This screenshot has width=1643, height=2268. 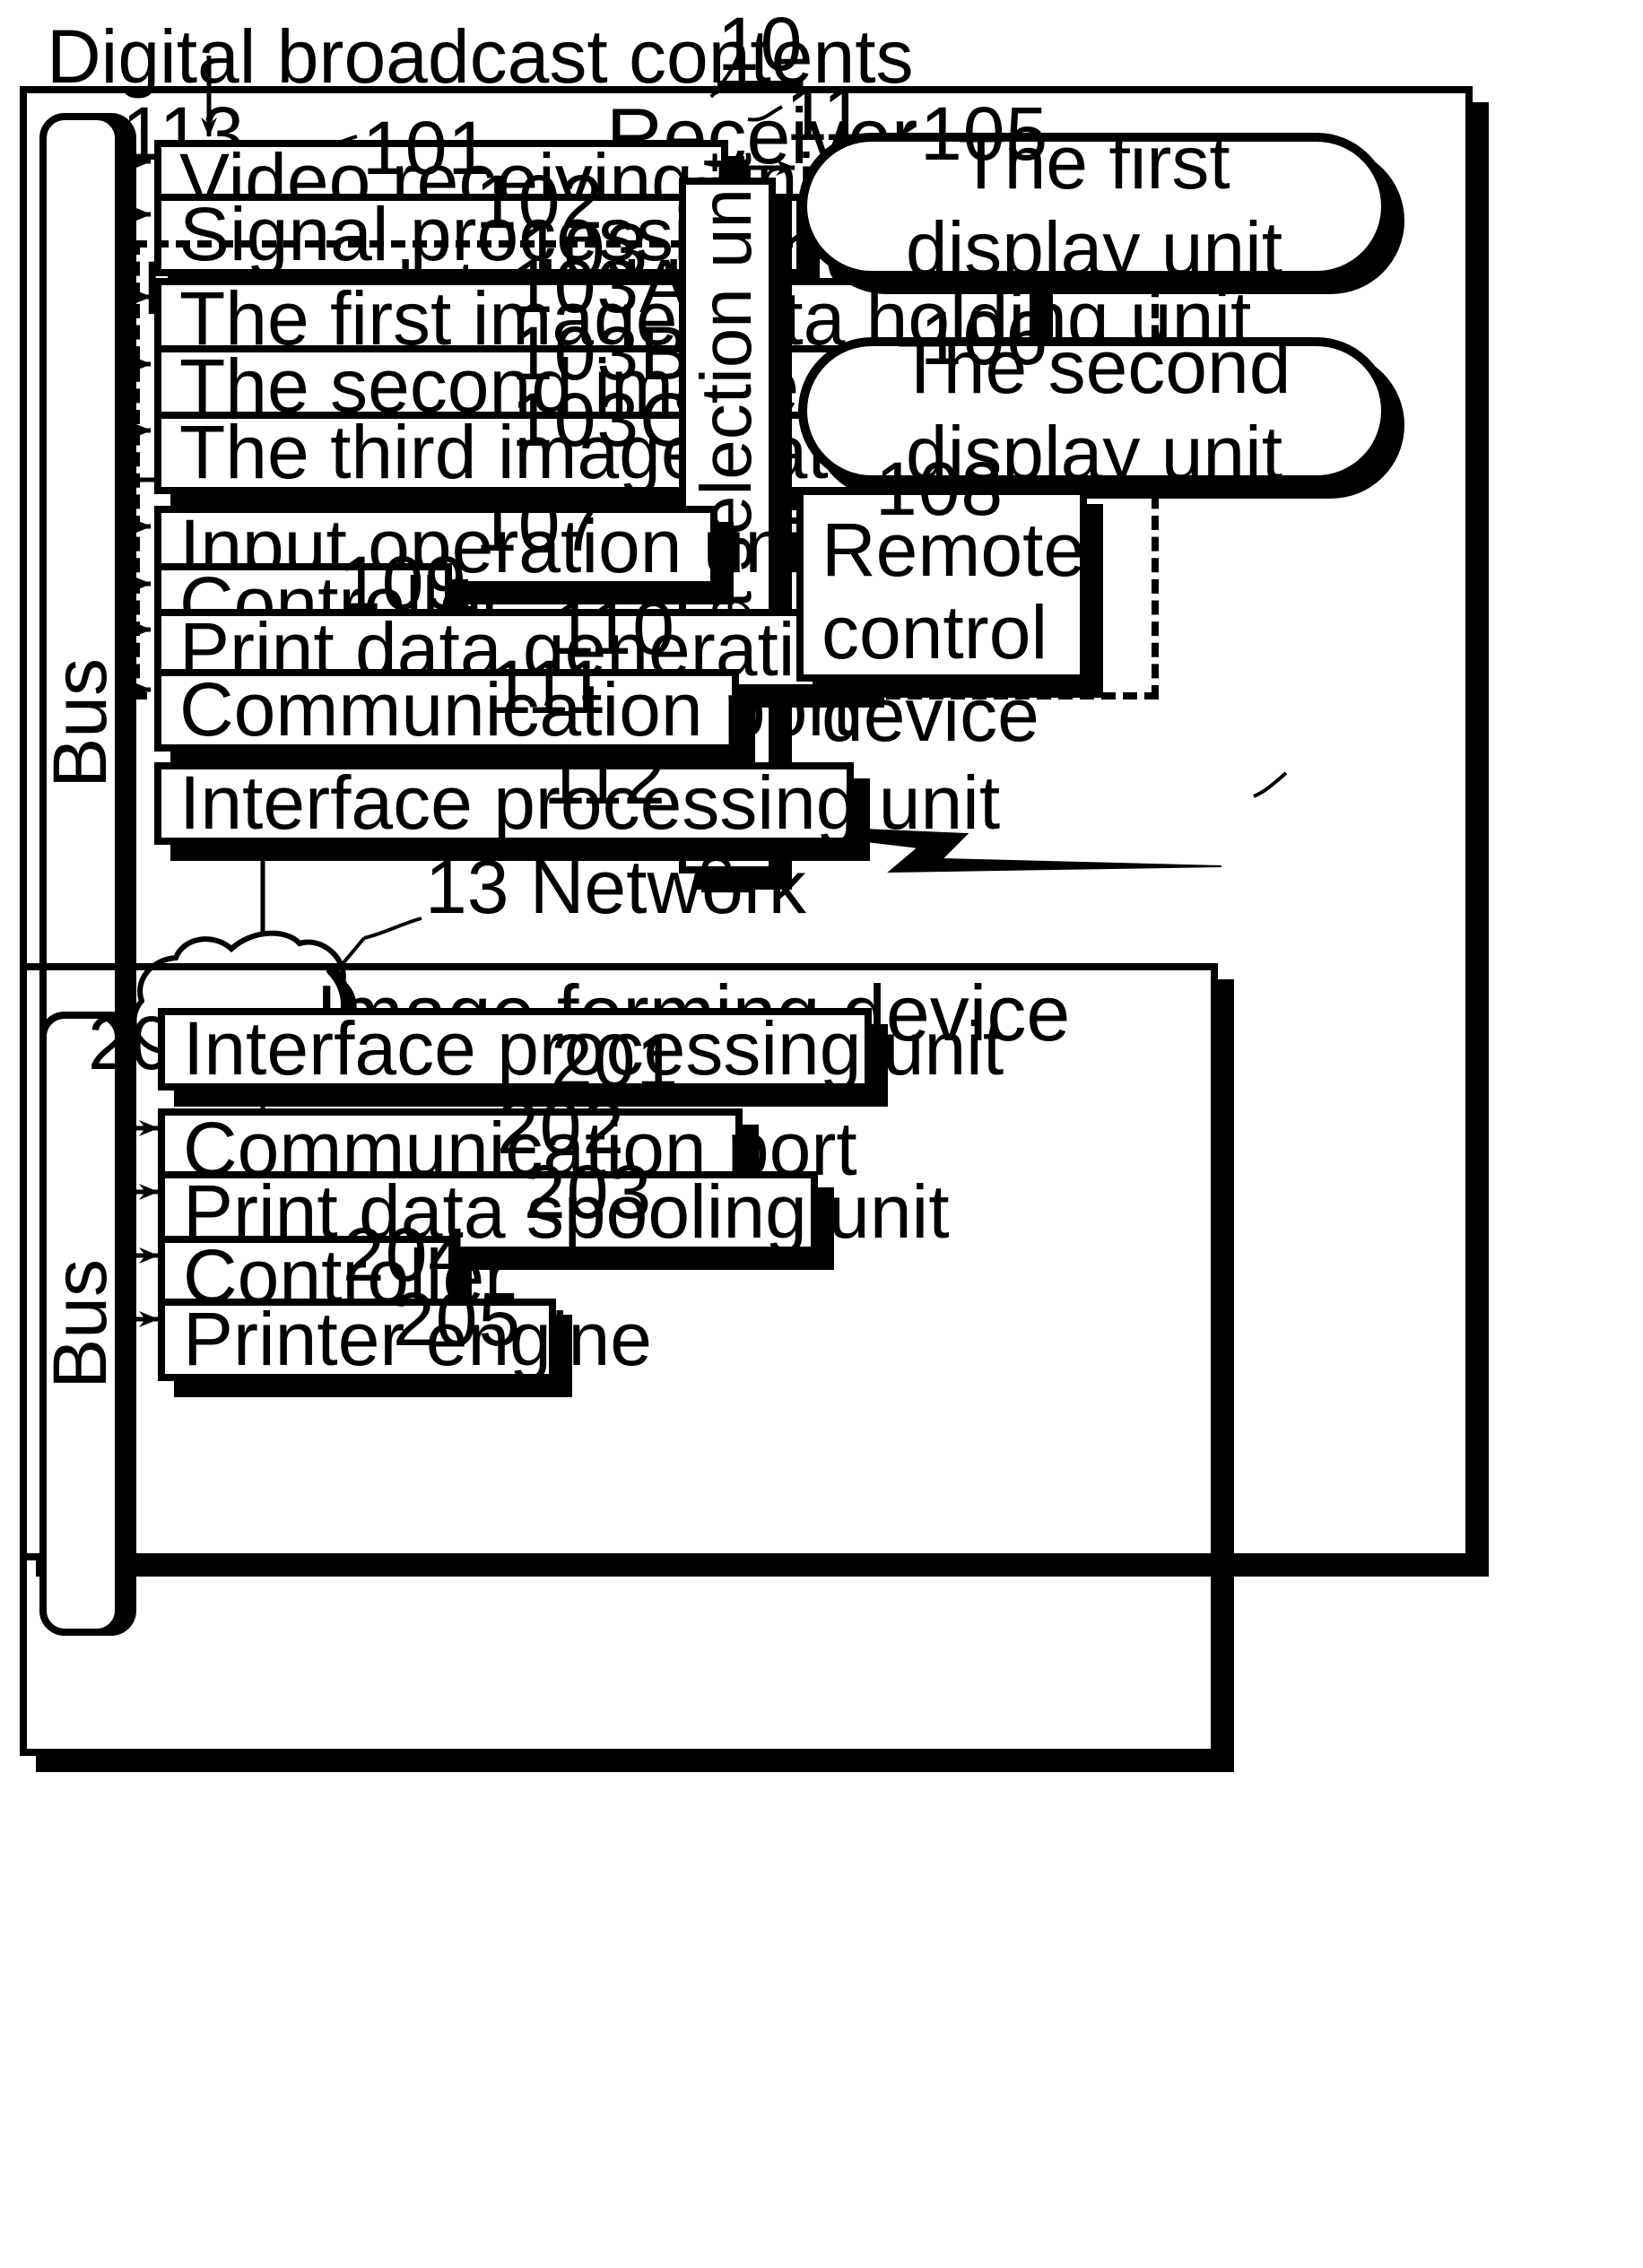 I want to click on receiver-bus-label: Bus, so click(x=80, y=722).